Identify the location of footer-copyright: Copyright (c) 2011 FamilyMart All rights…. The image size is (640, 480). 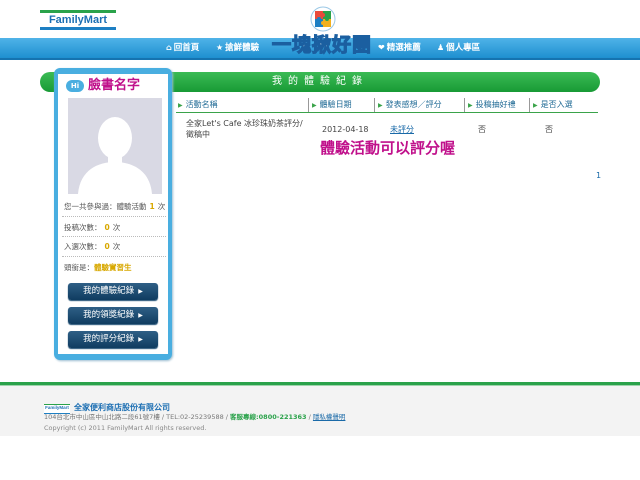
(125, 428).